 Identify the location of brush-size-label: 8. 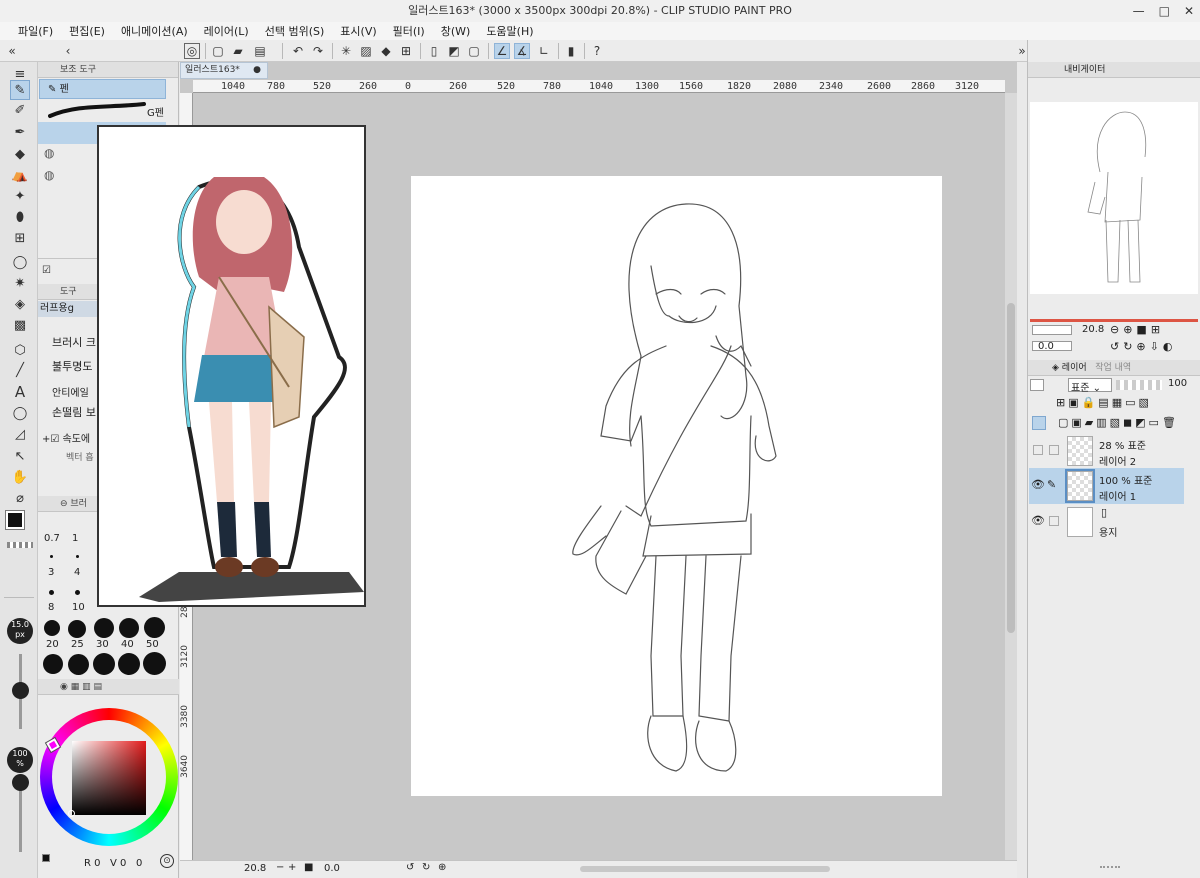
(51, 607).